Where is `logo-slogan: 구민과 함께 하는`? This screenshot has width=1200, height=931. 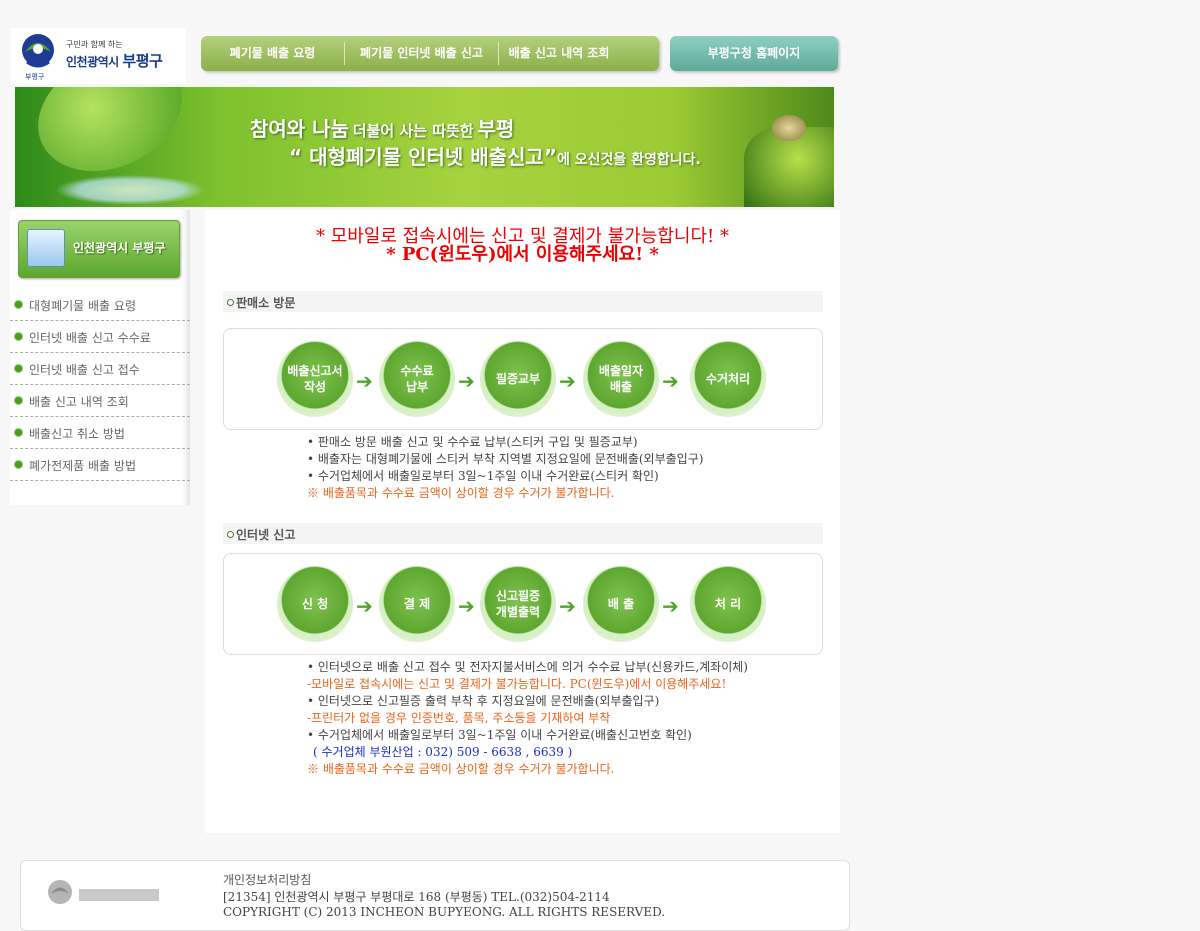 logo-slogan: 구민과 함께 하는 is located at coordinates (94, 44).